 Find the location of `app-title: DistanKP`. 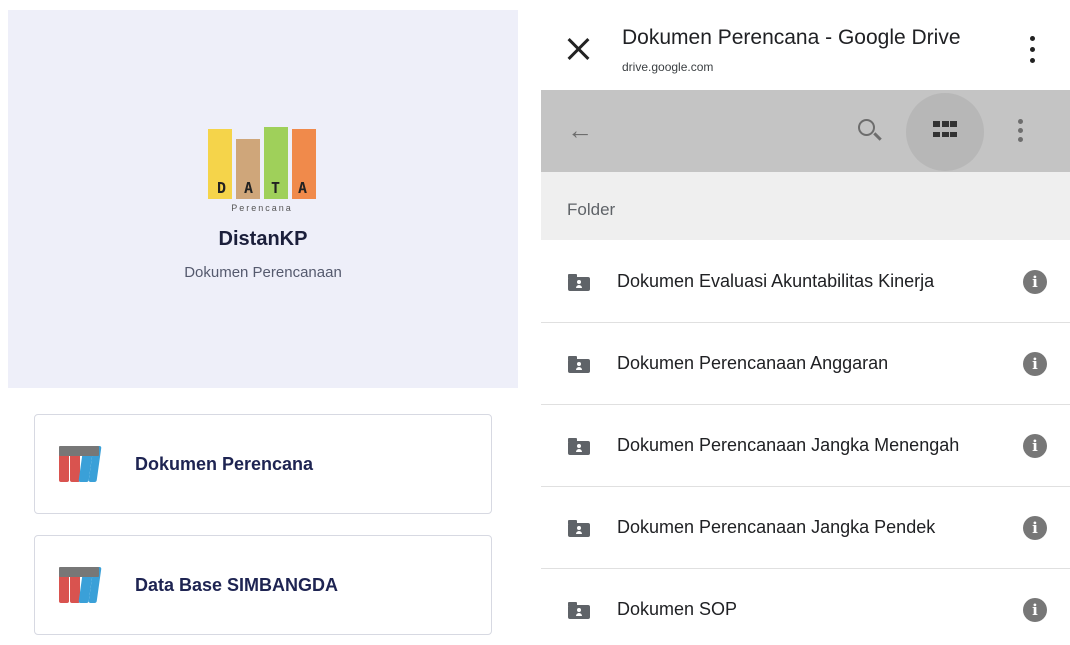

app-title: DistanKP is located at coordinates (263, 239).